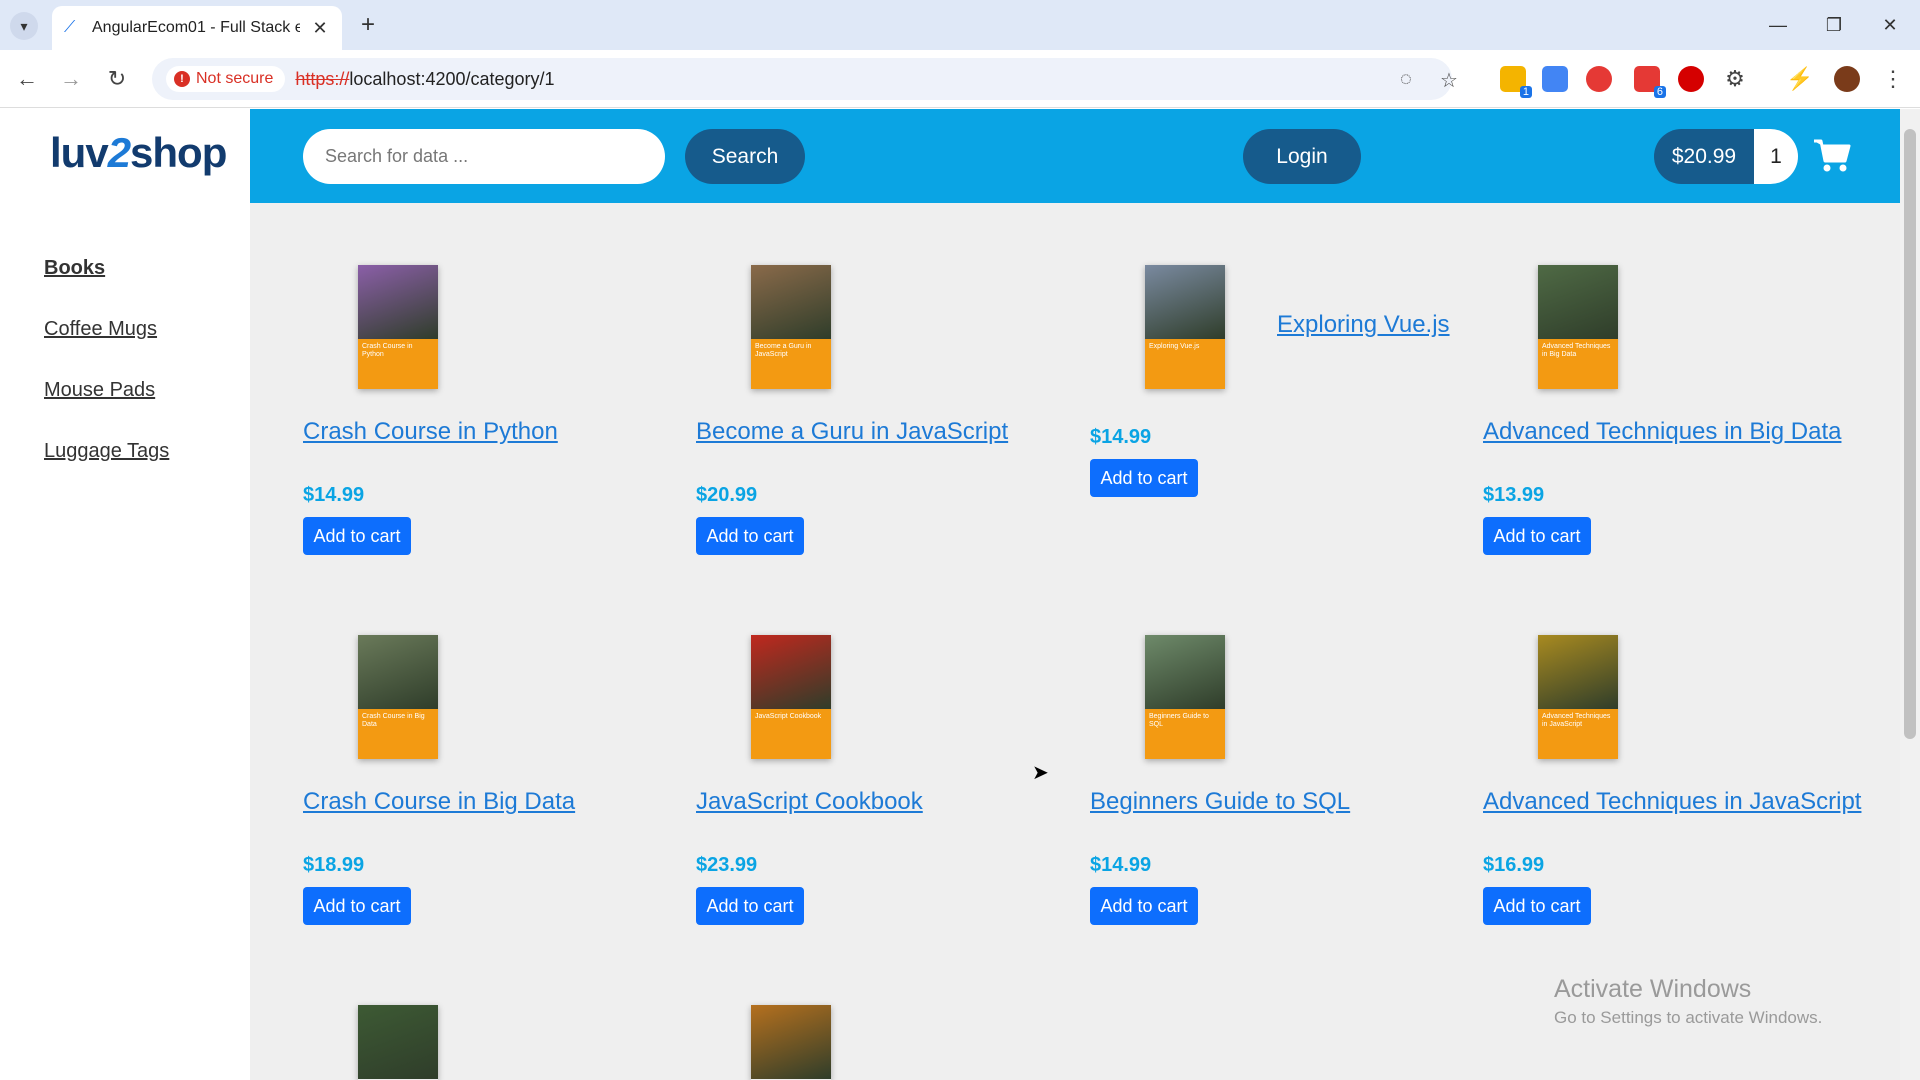 Image resolution: width=1920 pixels, height=1080 pixels. I want to click on warning-icon: !, so click(182, 79).